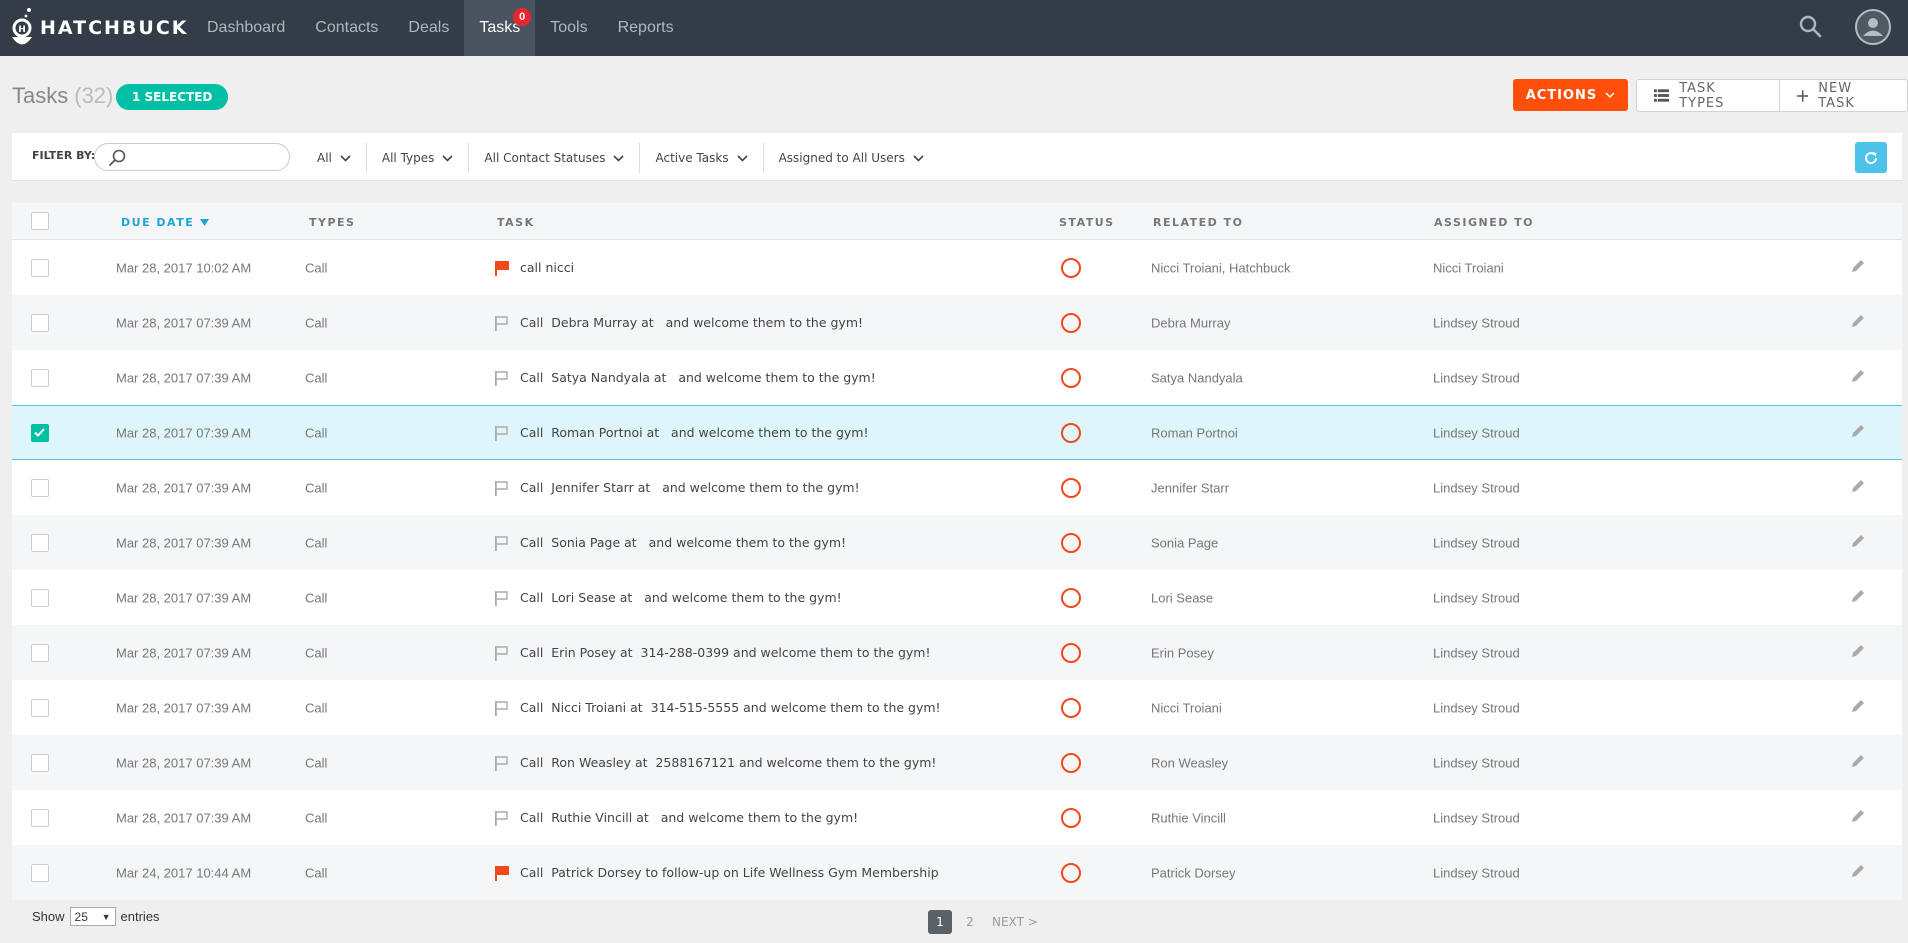 This screenshot has height=943, width=1908. I want to click on flag-filled-icon, so click(502, 268).